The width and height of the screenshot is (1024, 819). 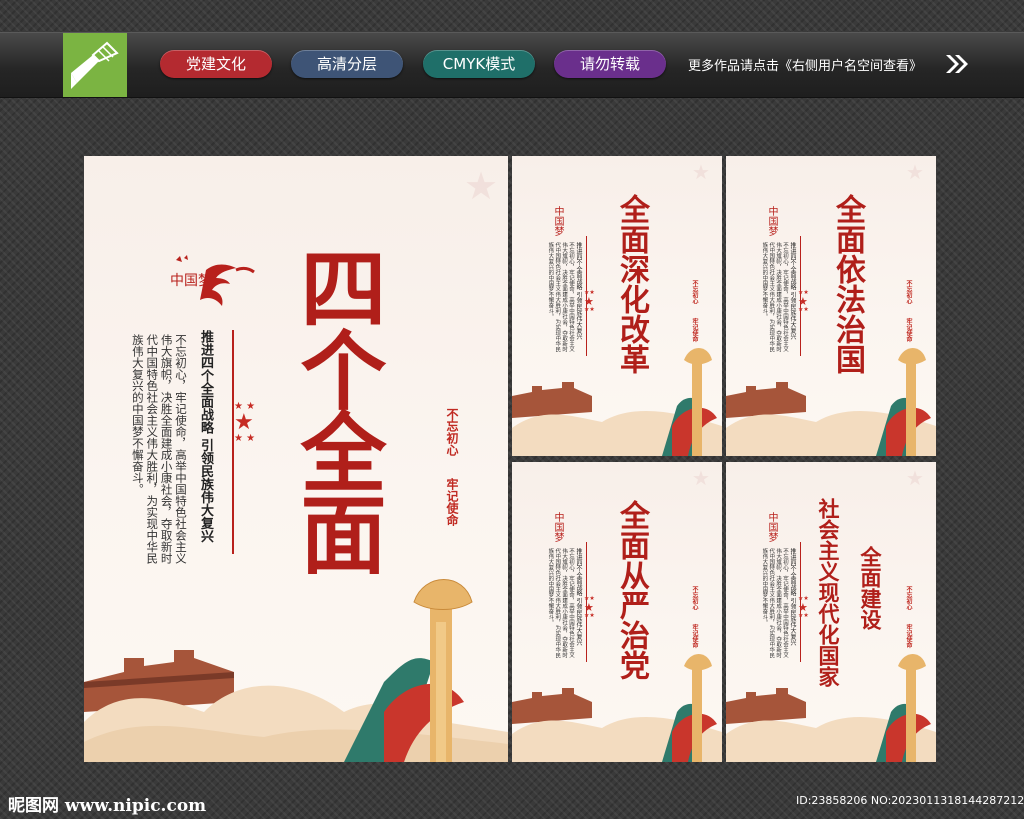 I want to click on poster-title-secondary: 全面建设, so click(x=870, y=588).